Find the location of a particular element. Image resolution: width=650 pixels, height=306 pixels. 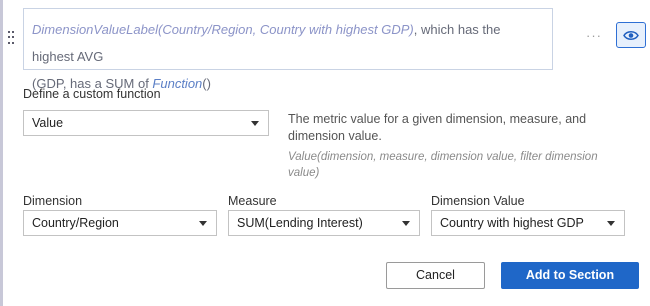

cancel-button: Cancel is located at coordinates (435, 275).